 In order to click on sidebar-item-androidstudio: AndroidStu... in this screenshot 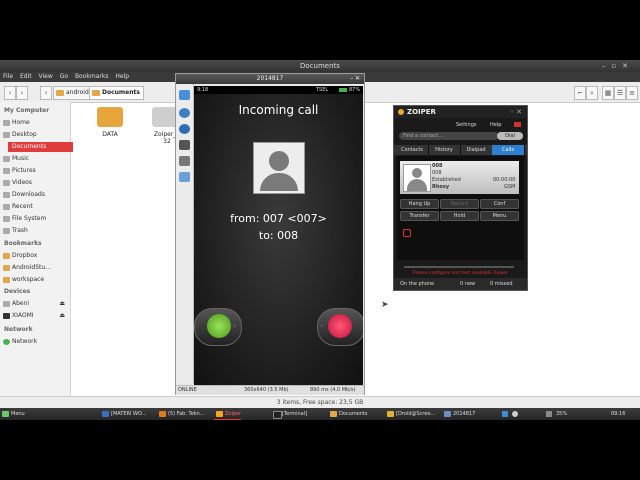, I will do `click(35, 268)`.